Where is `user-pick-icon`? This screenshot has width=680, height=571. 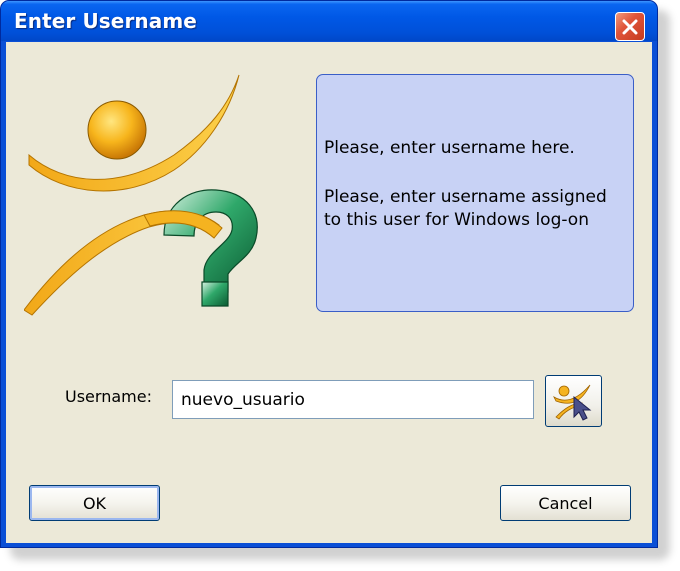
user-pick-icon is located at coordinates (572, 402).